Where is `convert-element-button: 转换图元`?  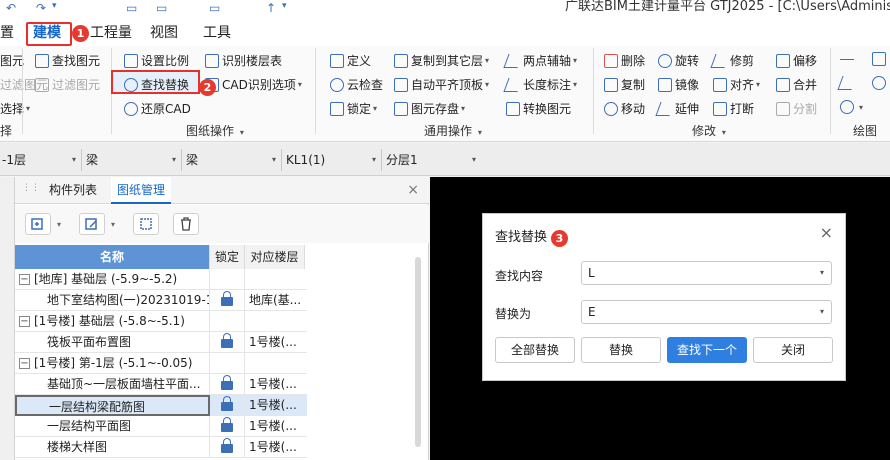 convert-element-button: 转换图元 is located at coordinates (538, 108).